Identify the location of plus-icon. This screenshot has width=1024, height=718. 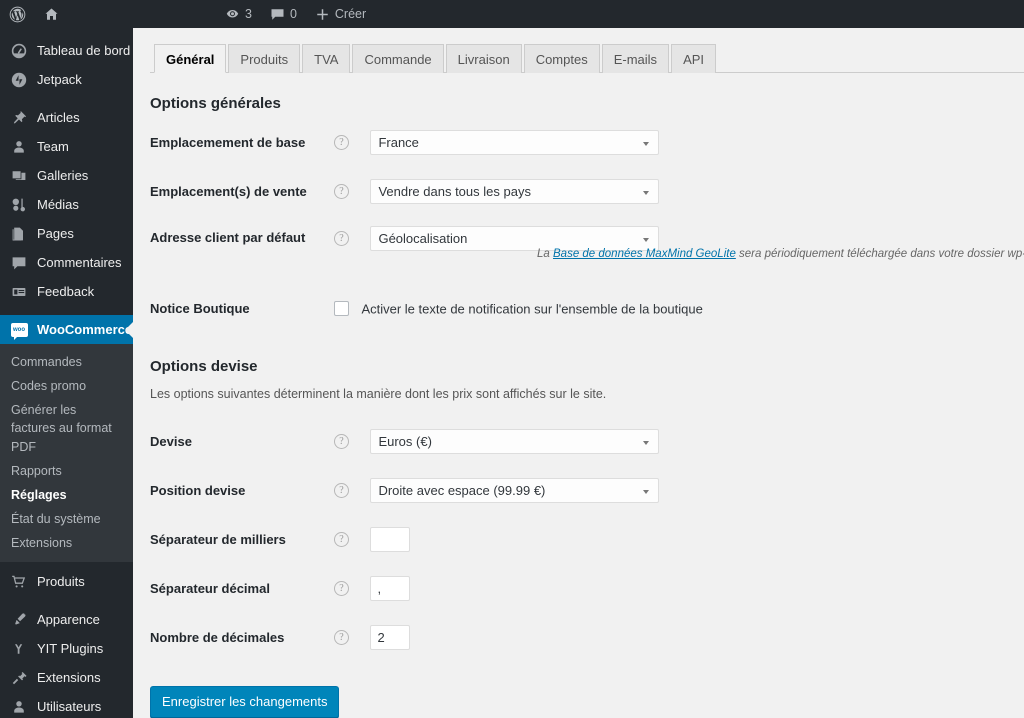
(322, 14).